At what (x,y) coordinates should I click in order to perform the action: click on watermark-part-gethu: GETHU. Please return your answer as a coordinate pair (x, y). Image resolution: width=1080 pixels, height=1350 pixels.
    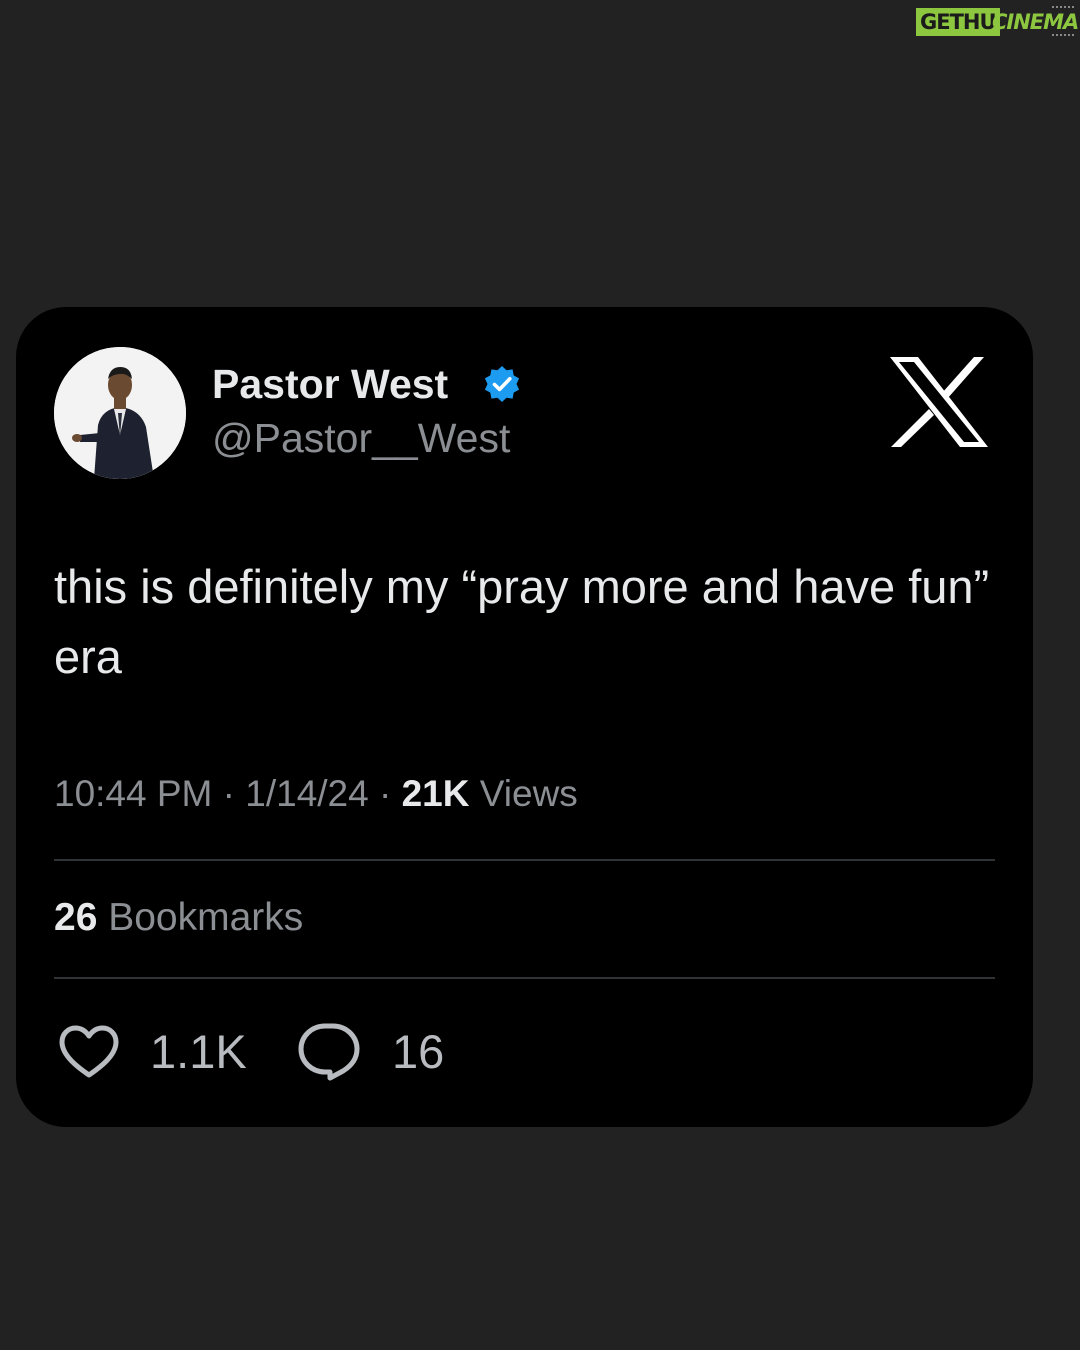
    Looking at the image, I should click on (958, 22).